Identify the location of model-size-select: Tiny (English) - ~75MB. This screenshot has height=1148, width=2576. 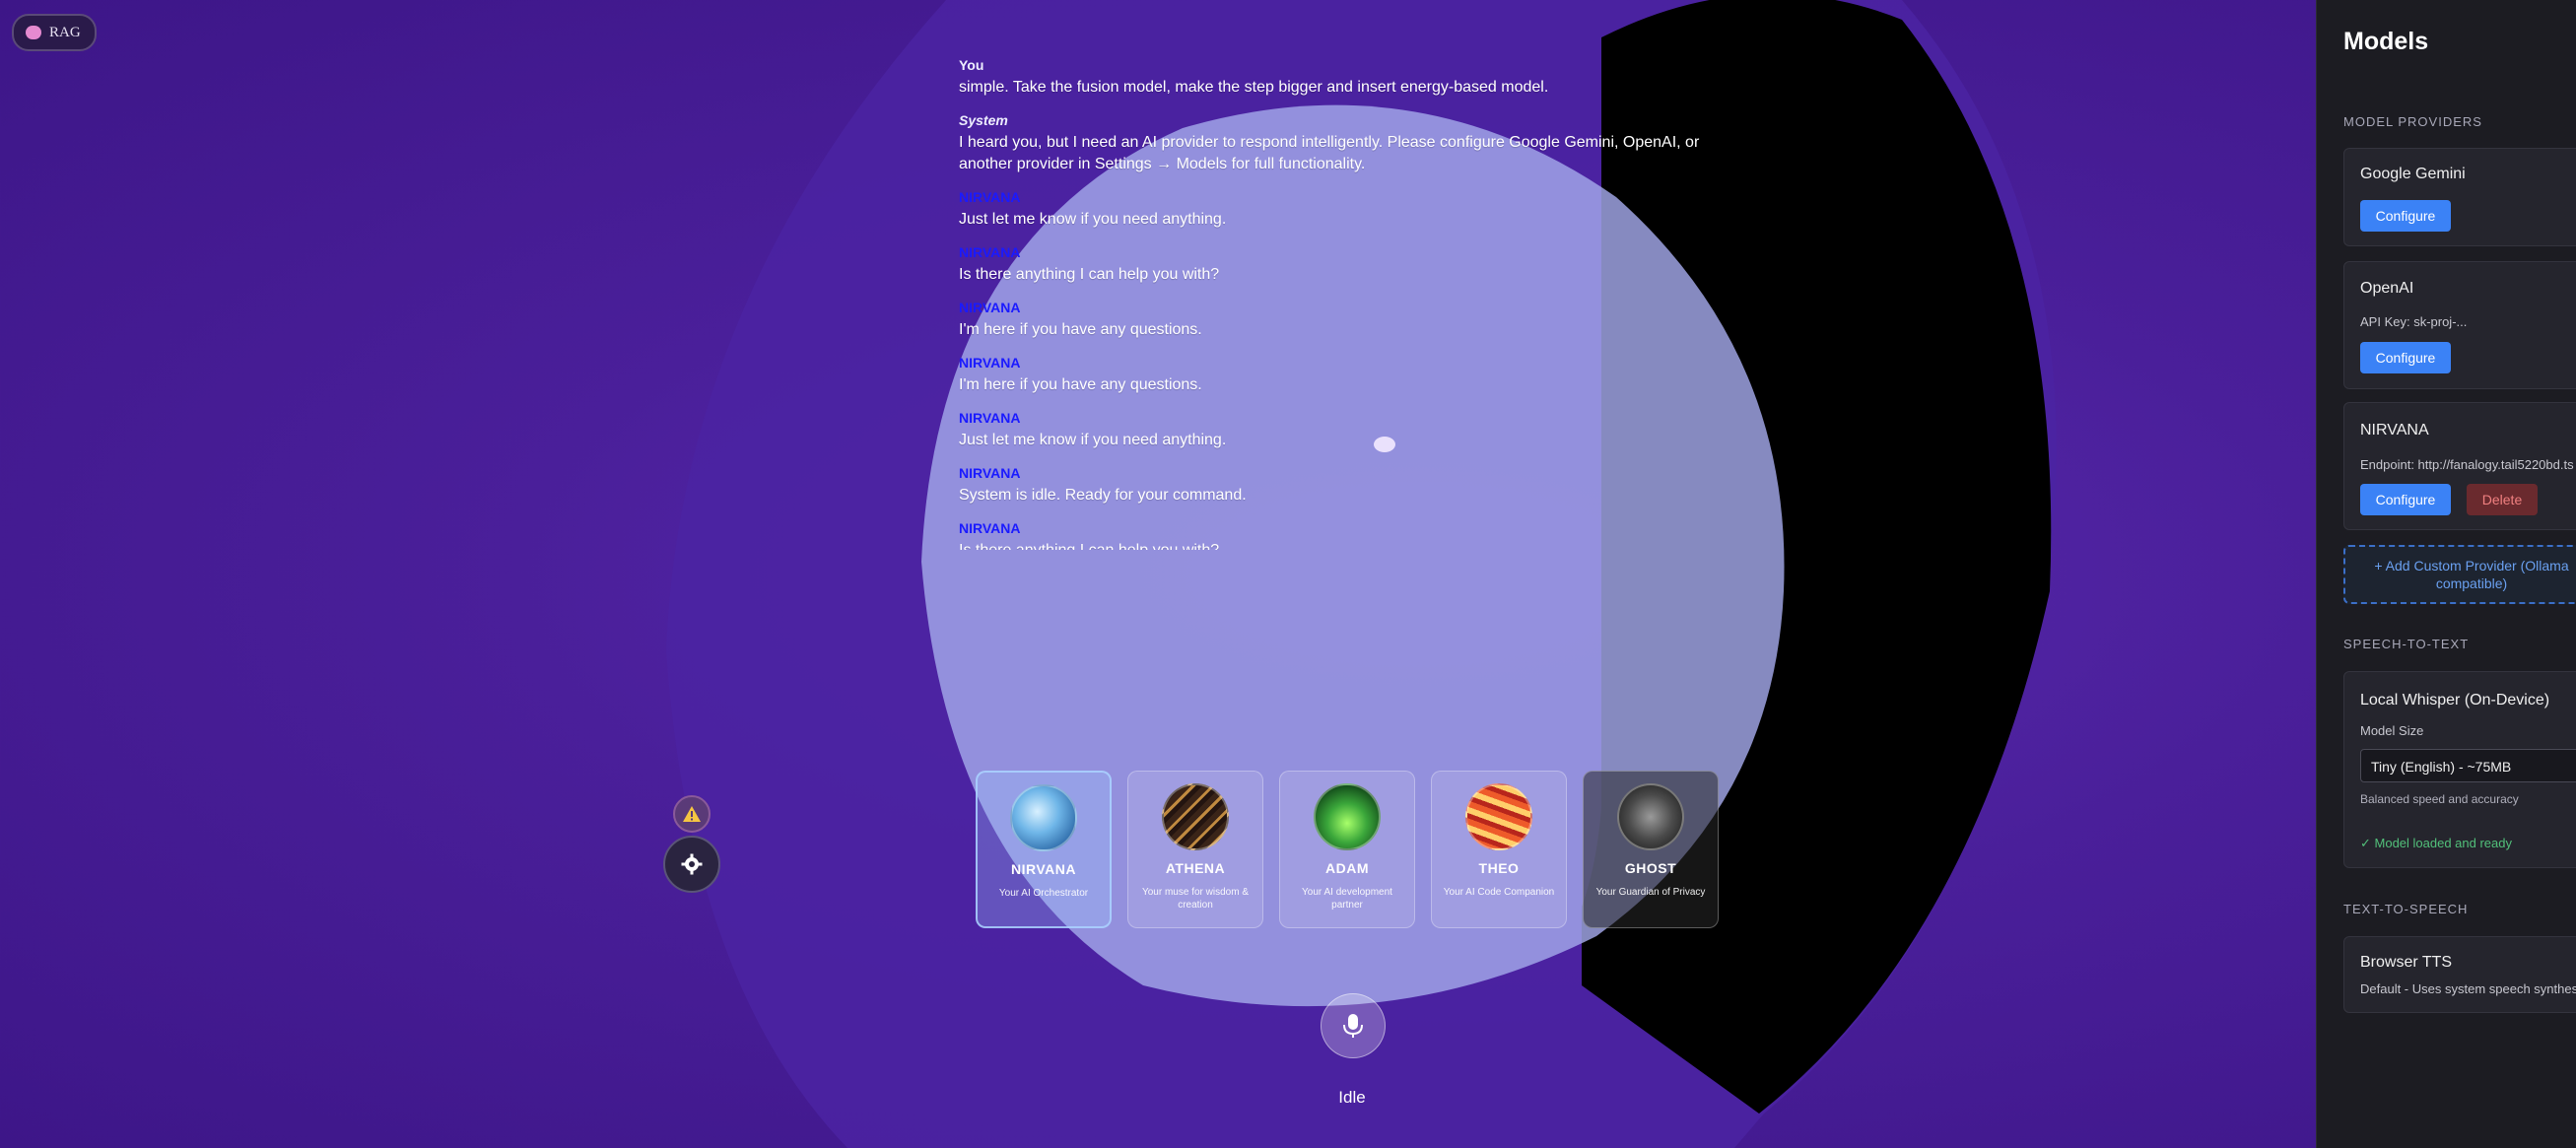
(2468, 765).